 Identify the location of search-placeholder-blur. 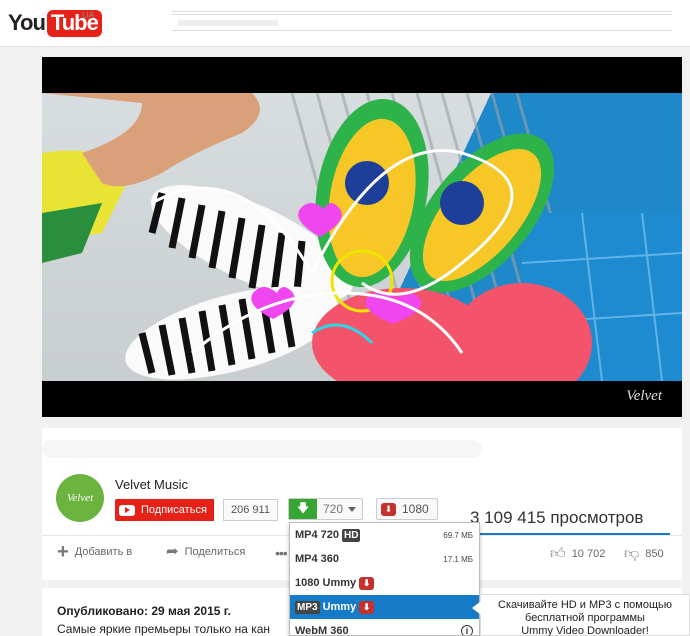
(228, 23).